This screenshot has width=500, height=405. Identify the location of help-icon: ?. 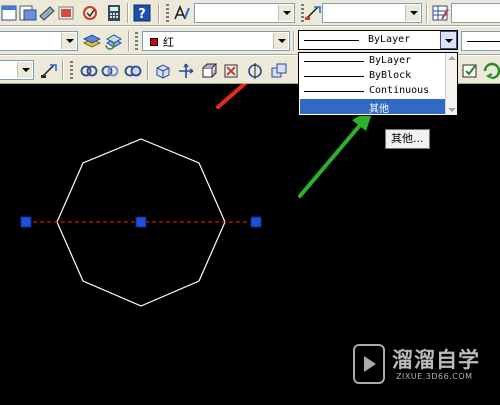
(142, 13).